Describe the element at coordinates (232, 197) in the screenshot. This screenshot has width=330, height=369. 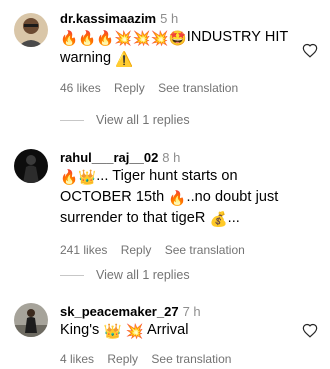
I see `comment-text-part: ..no doubt just` at that location.